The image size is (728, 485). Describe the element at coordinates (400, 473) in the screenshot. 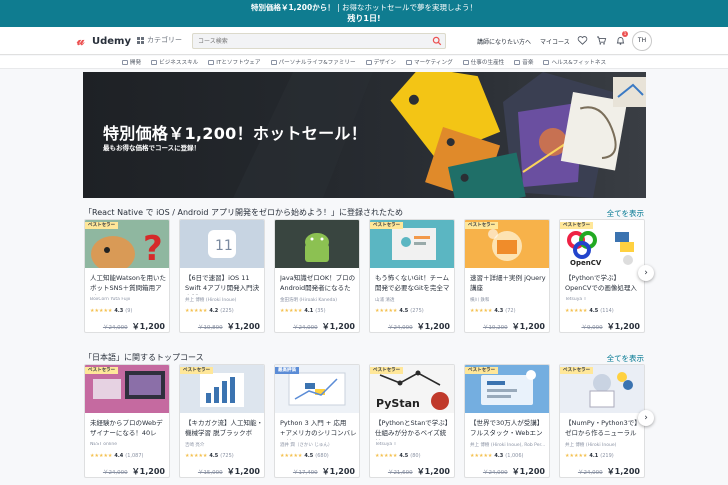

I see `original-price: ￥21,600` at that location.